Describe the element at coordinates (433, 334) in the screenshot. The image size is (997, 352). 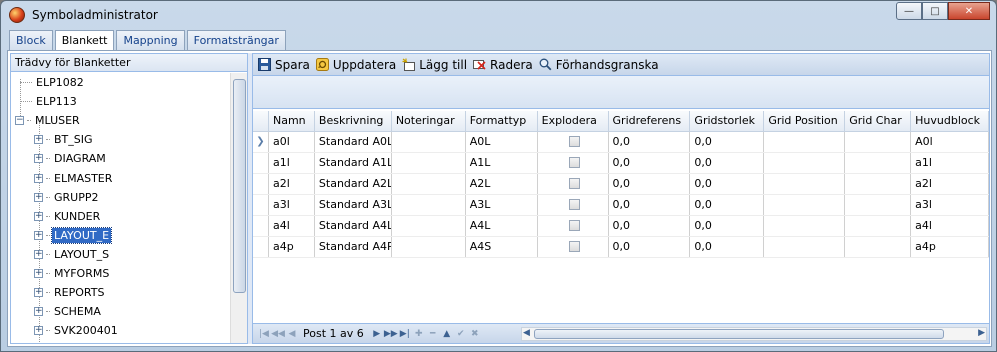
I see `remove-record-icon: ━` at that location.